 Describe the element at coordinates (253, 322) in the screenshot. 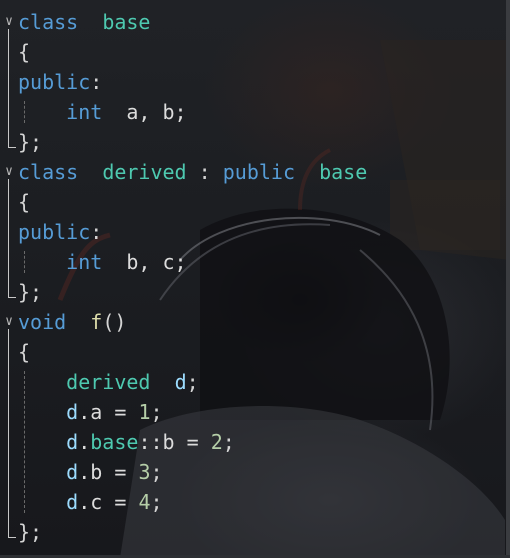

I see `code-line: ∨ void f()` at that location.